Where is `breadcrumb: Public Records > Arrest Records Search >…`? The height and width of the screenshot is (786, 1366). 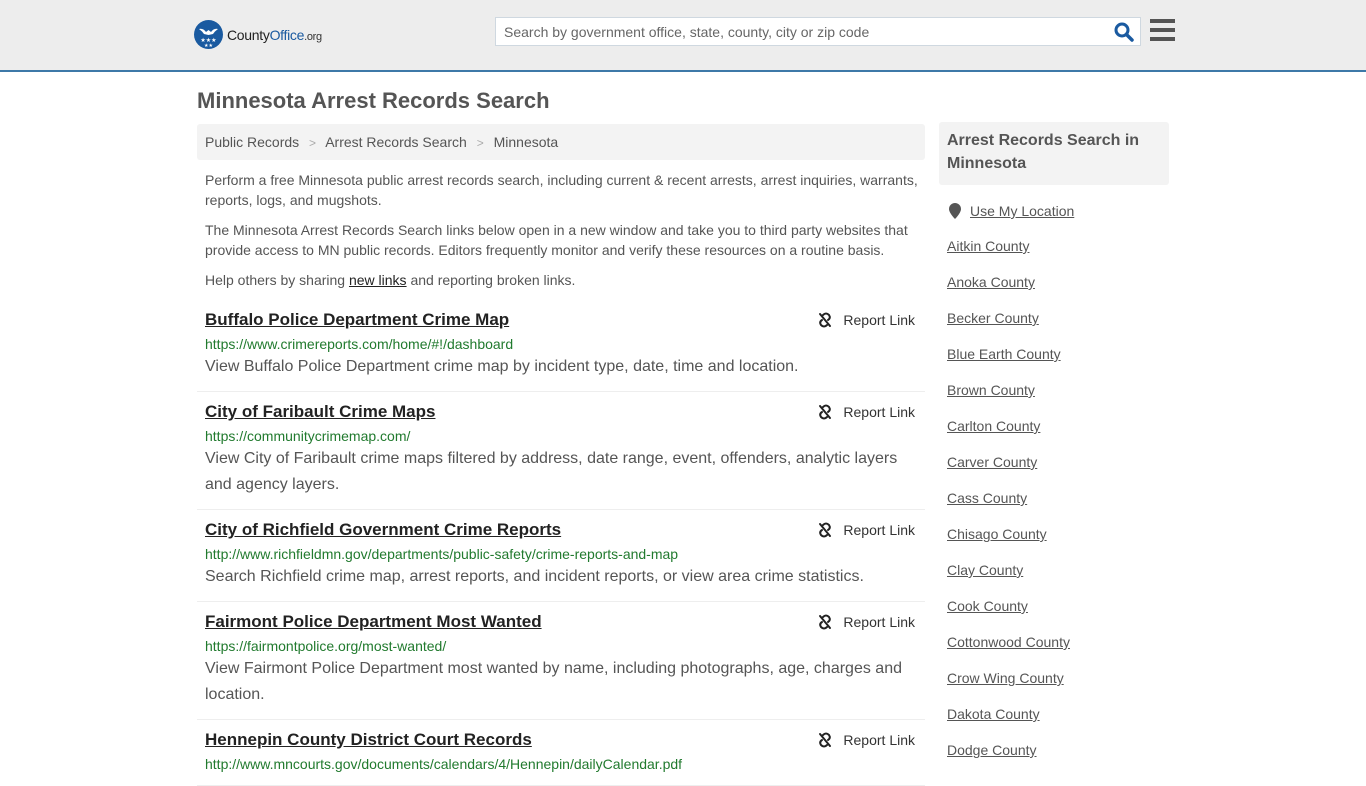
breadcrumb: Public Records > Arrest Records Search >… is located at coordinates (561, 142).